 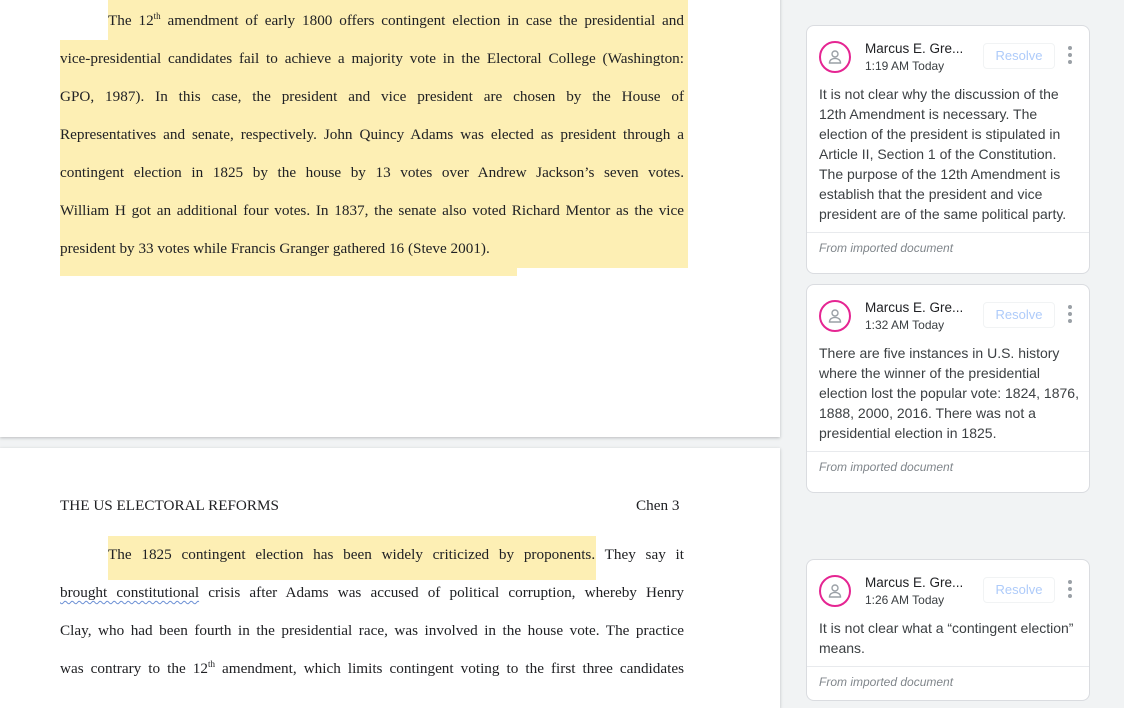 I want to click on comment-time: 1:26 AM Today, so click(x=905, y=600).